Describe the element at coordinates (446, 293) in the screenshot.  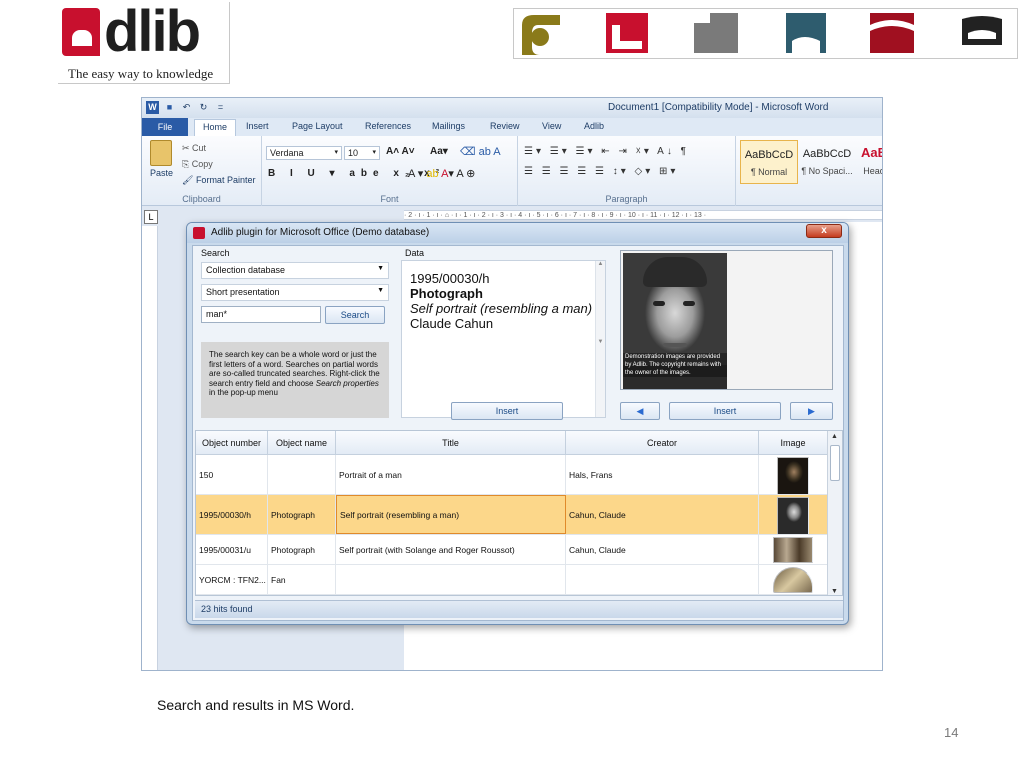
I see `record-object-name: Photograph` at that location.